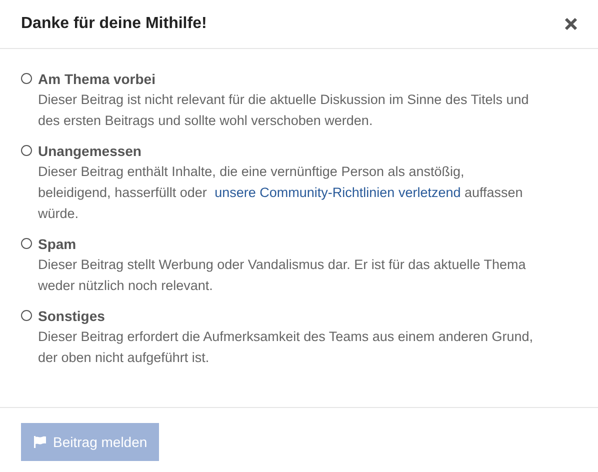 This screenshot has width=598, height=472. Describe the element at coordinates (40, 442) in the screenshot. I see `flag-icon` at that location.